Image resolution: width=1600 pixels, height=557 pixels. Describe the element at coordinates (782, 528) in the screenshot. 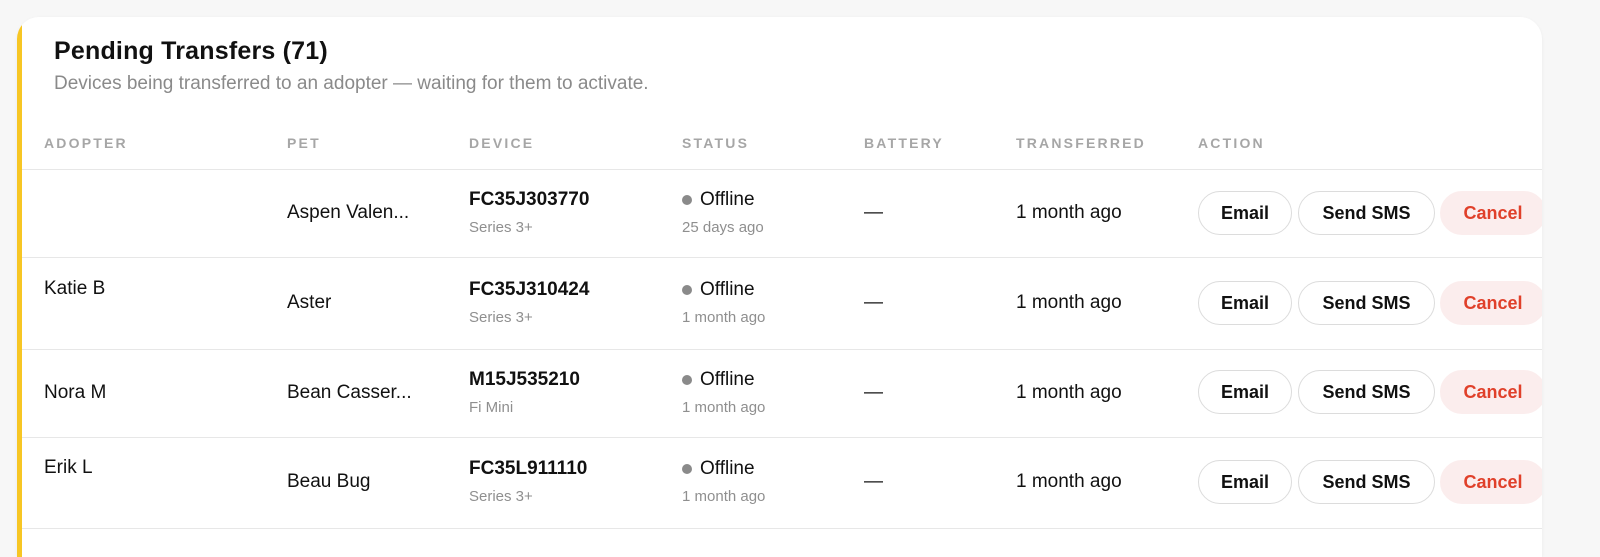

I see `row-divider` at that location.